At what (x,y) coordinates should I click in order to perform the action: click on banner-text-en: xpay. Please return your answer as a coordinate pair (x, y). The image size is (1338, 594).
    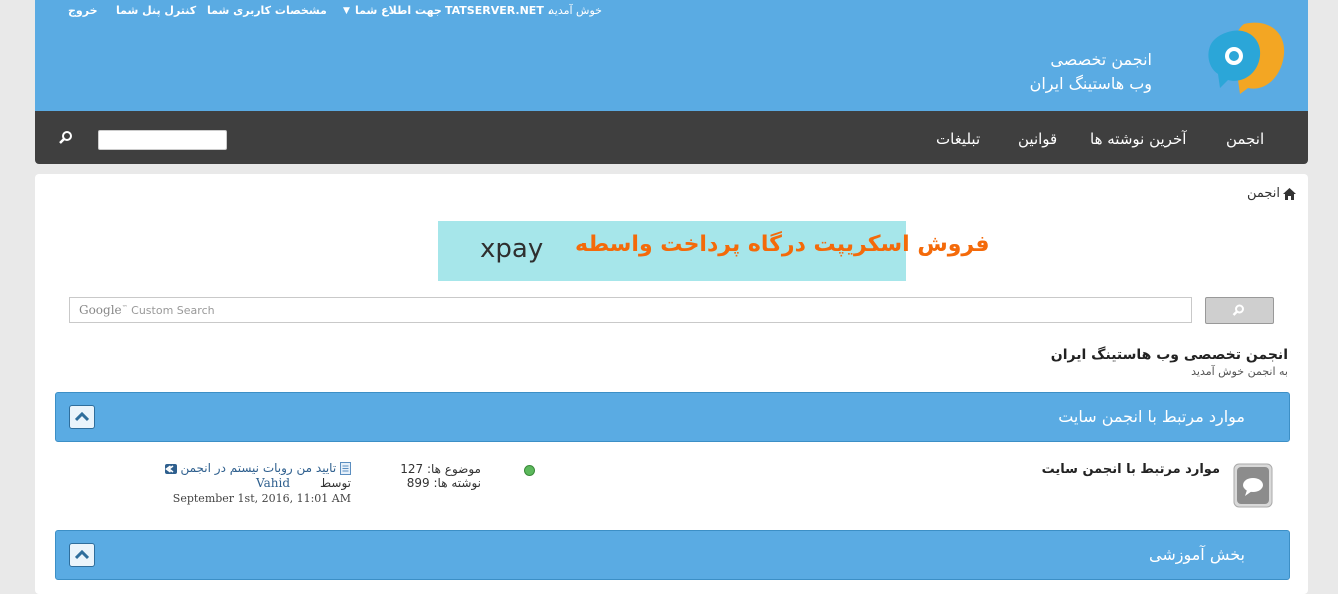
    Looking at the image, I should click on (512, 249).